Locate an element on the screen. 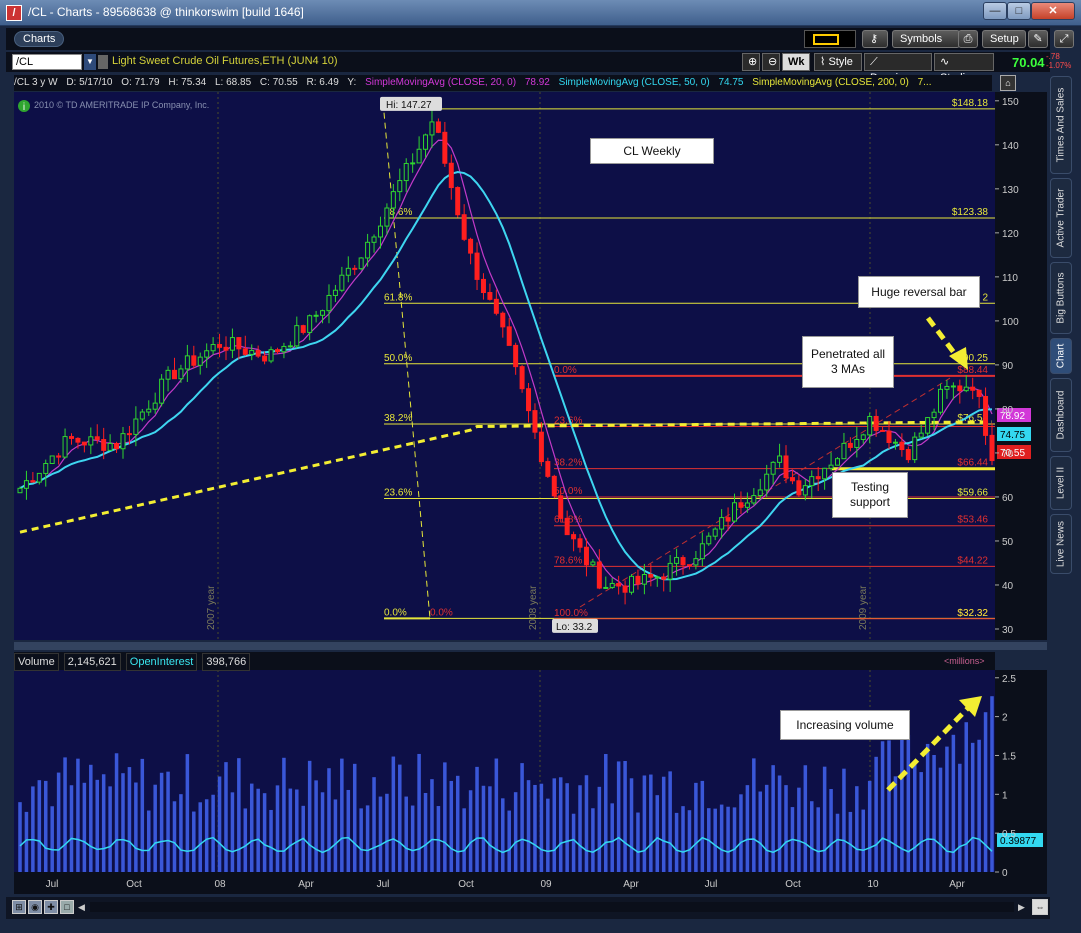  penetrated-note-line1: Penetrated all is located at coordinates (848, 354).